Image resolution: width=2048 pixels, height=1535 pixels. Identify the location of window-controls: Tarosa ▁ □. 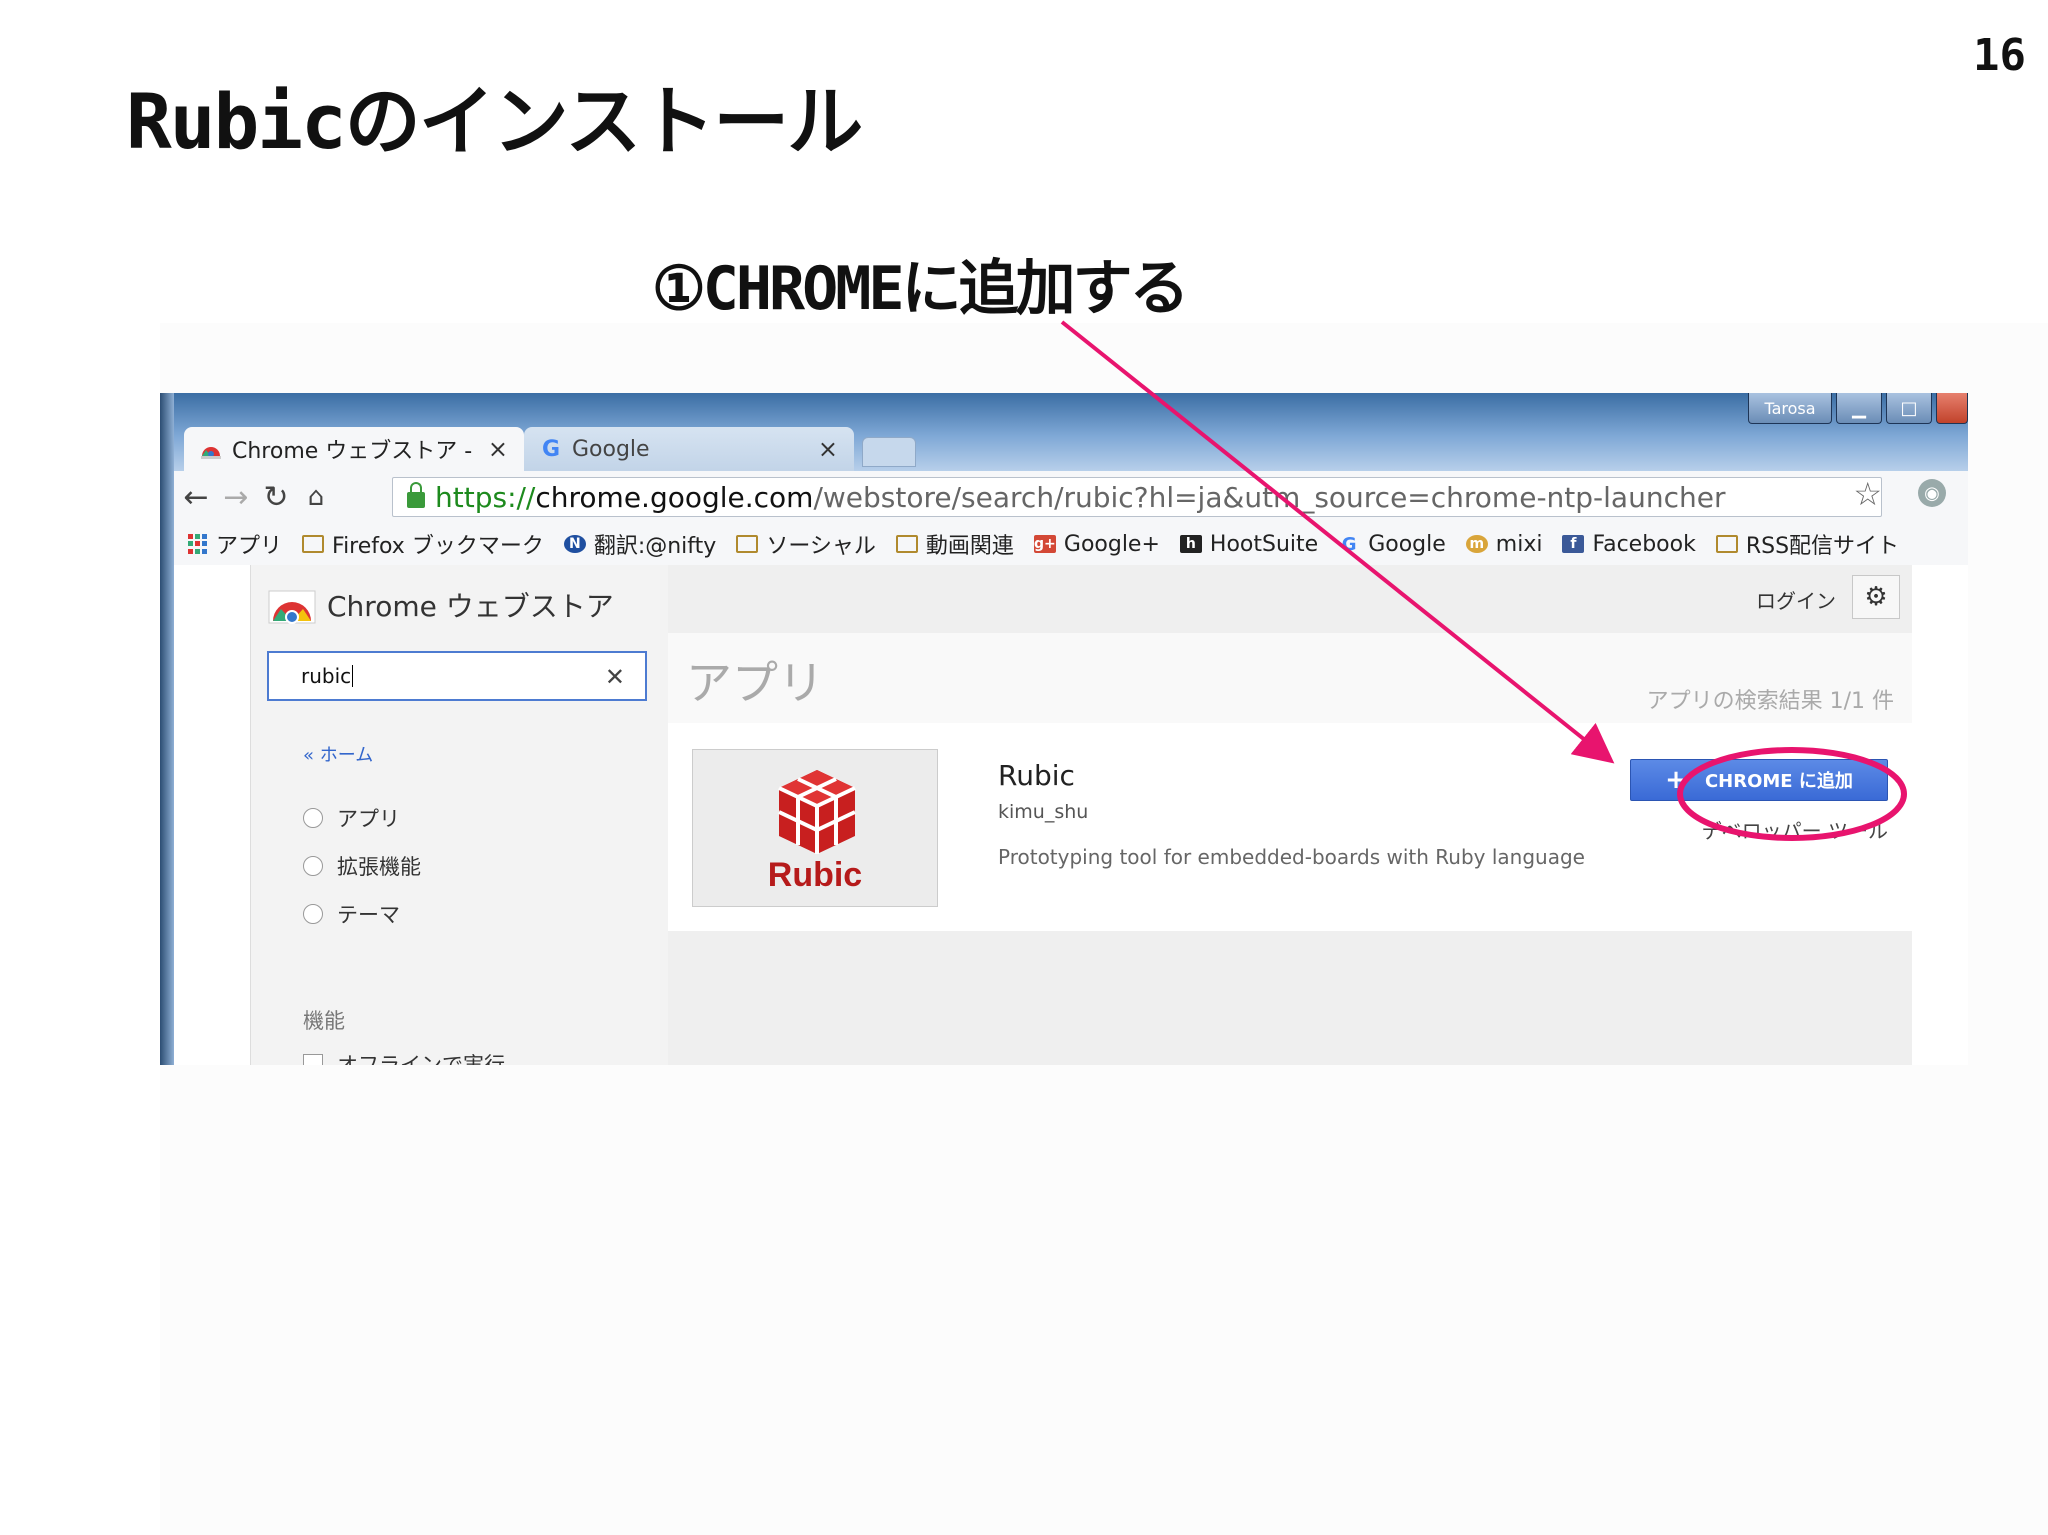
(1858, 410).